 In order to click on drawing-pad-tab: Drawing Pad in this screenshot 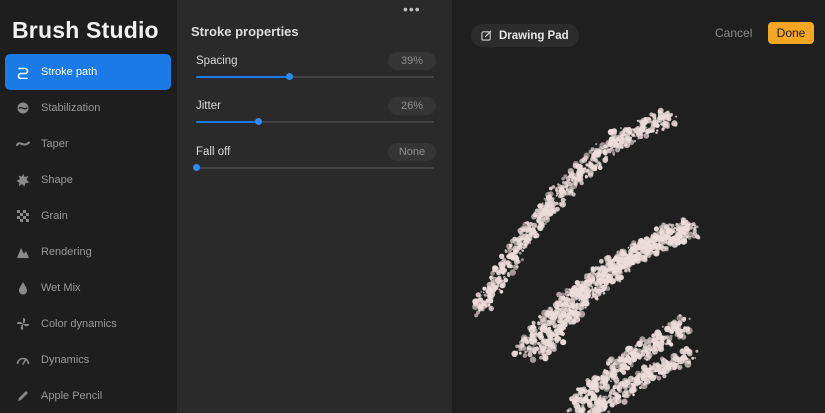, I will do `click(525, 35)`.